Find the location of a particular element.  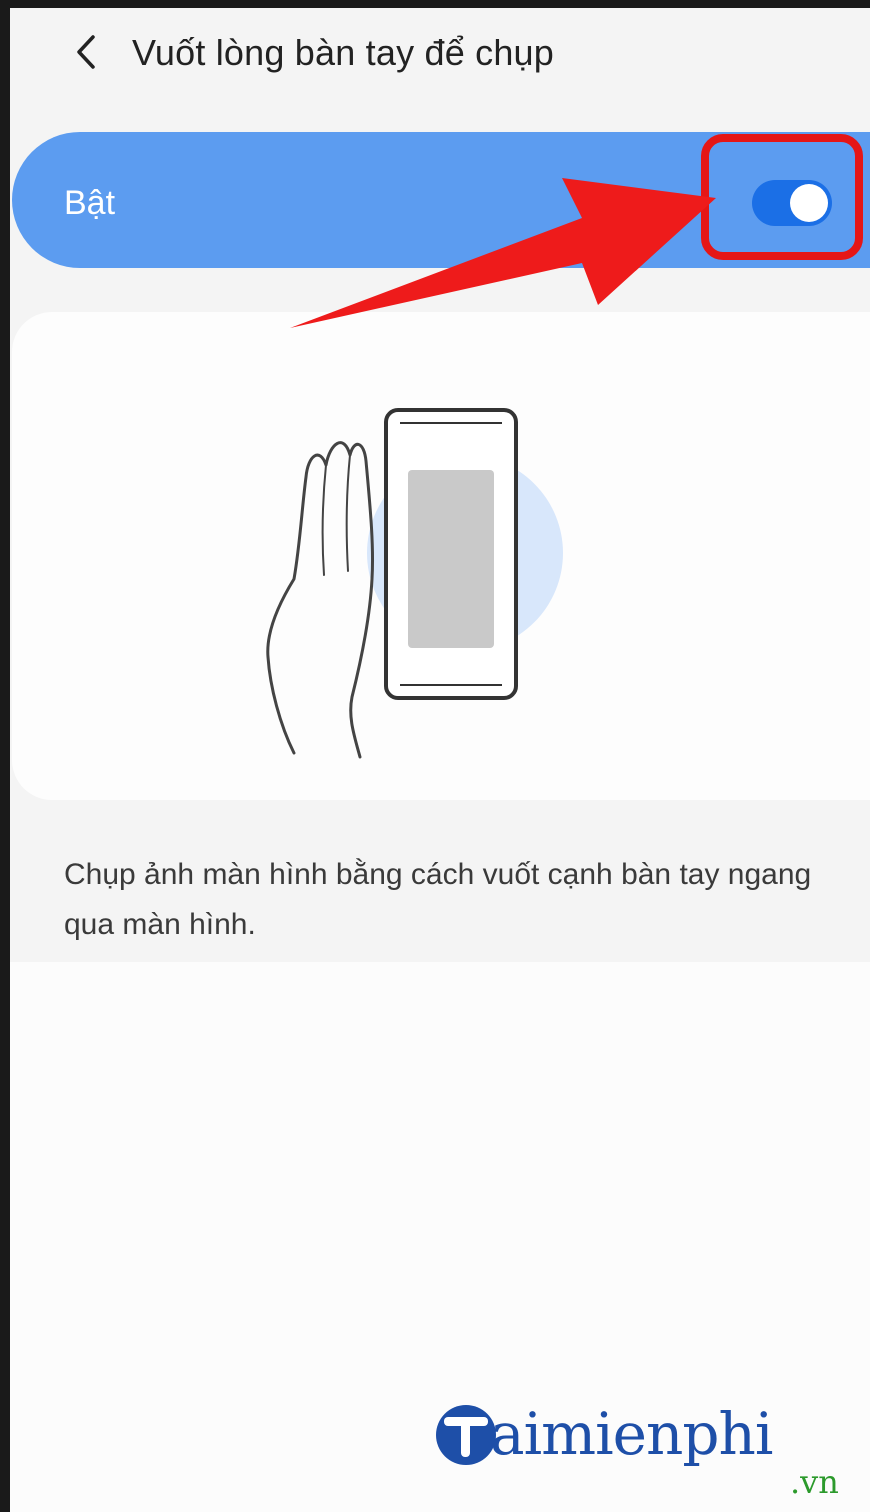

watermark-brand: aimienphi is located at coordinates (631, 1434).